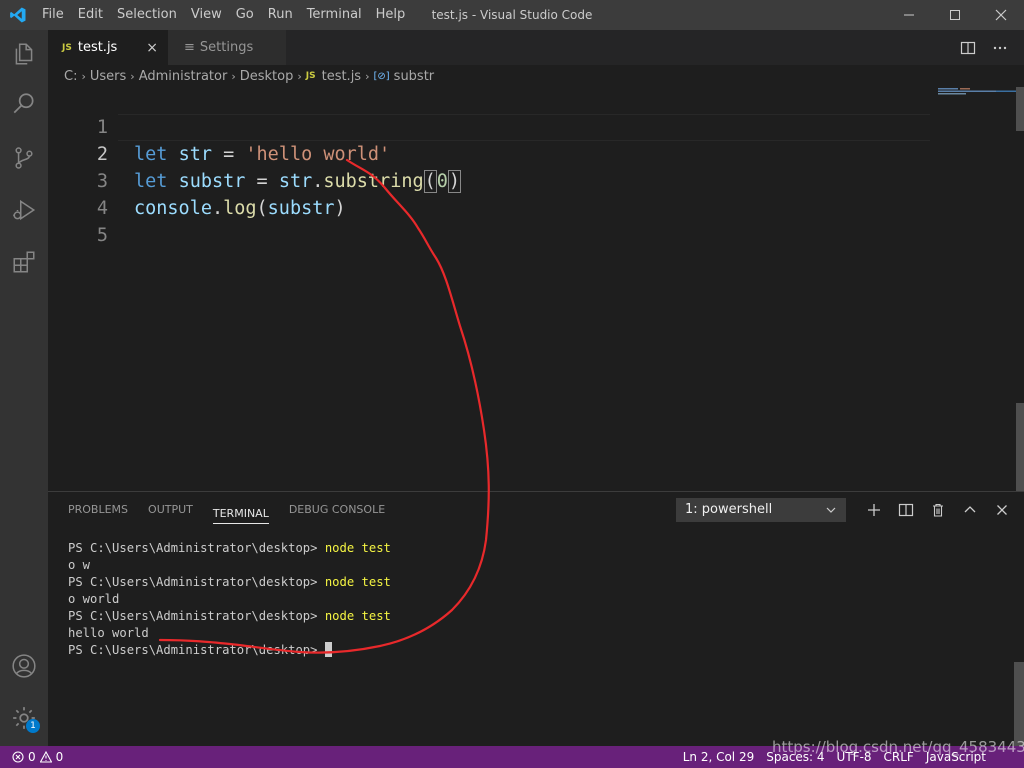 The width and height of the screenshot is (1024, 768). Describe the element at coordinates (183, 76) in the screenshot. I see `breadcrumb-item: Administrator` at that location.